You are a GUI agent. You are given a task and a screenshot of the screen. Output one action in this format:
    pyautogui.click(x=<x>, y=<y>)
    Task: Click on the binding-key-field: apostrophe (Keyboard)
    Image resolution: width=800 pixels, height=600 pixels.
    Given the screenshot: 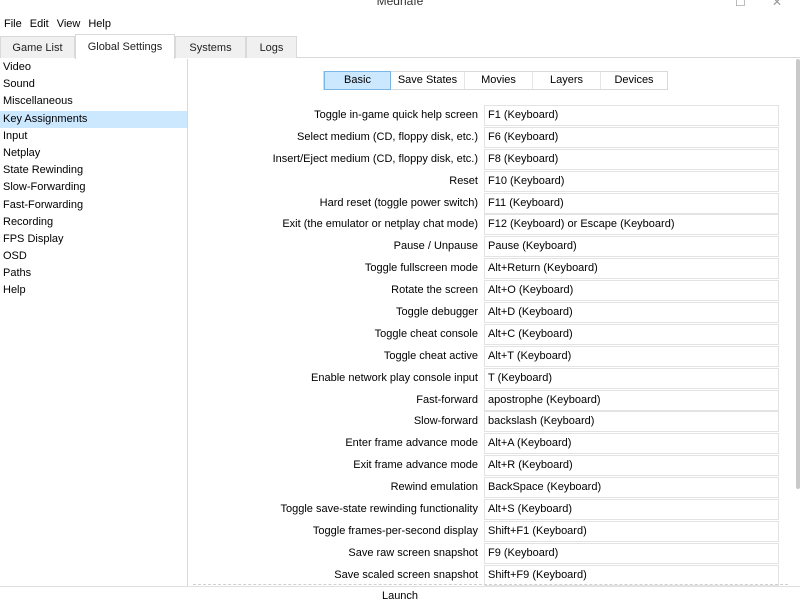 What is the action you would take?
    pyautogui.click(x=631, y=400)
    